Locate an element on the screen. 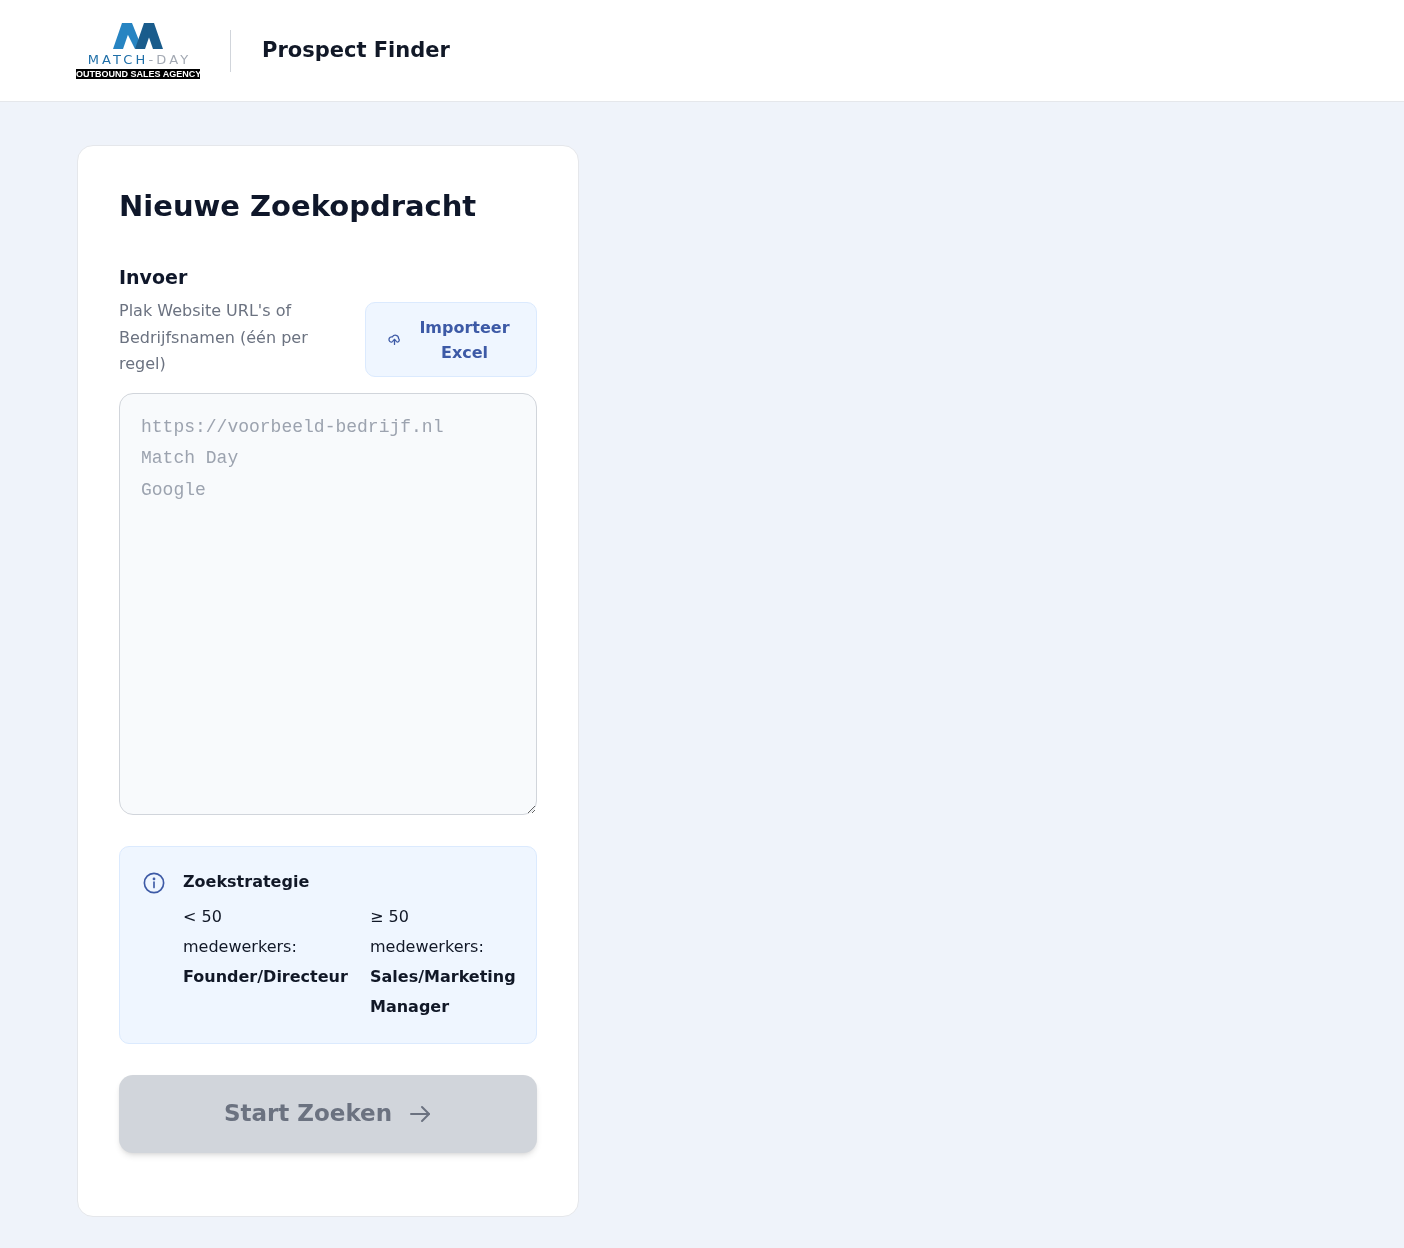 This screenshot has width=1404, height=1248. form-title: Nieuwe Zoekopdracht is located at coordinates (298, 206).